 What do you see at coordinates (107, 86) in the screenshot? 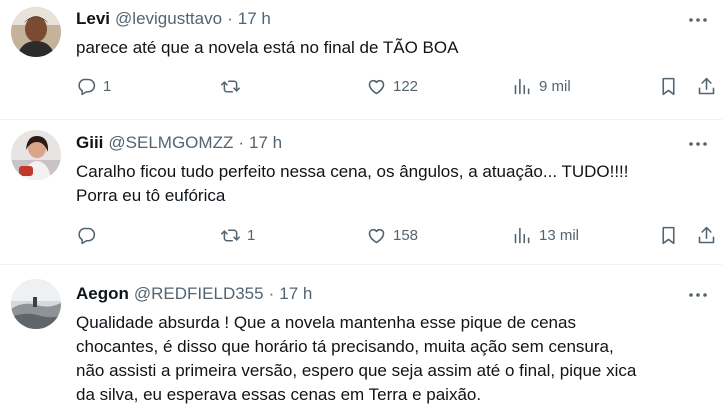
I see `reply-count: 1` at bounding box center [107, 86].